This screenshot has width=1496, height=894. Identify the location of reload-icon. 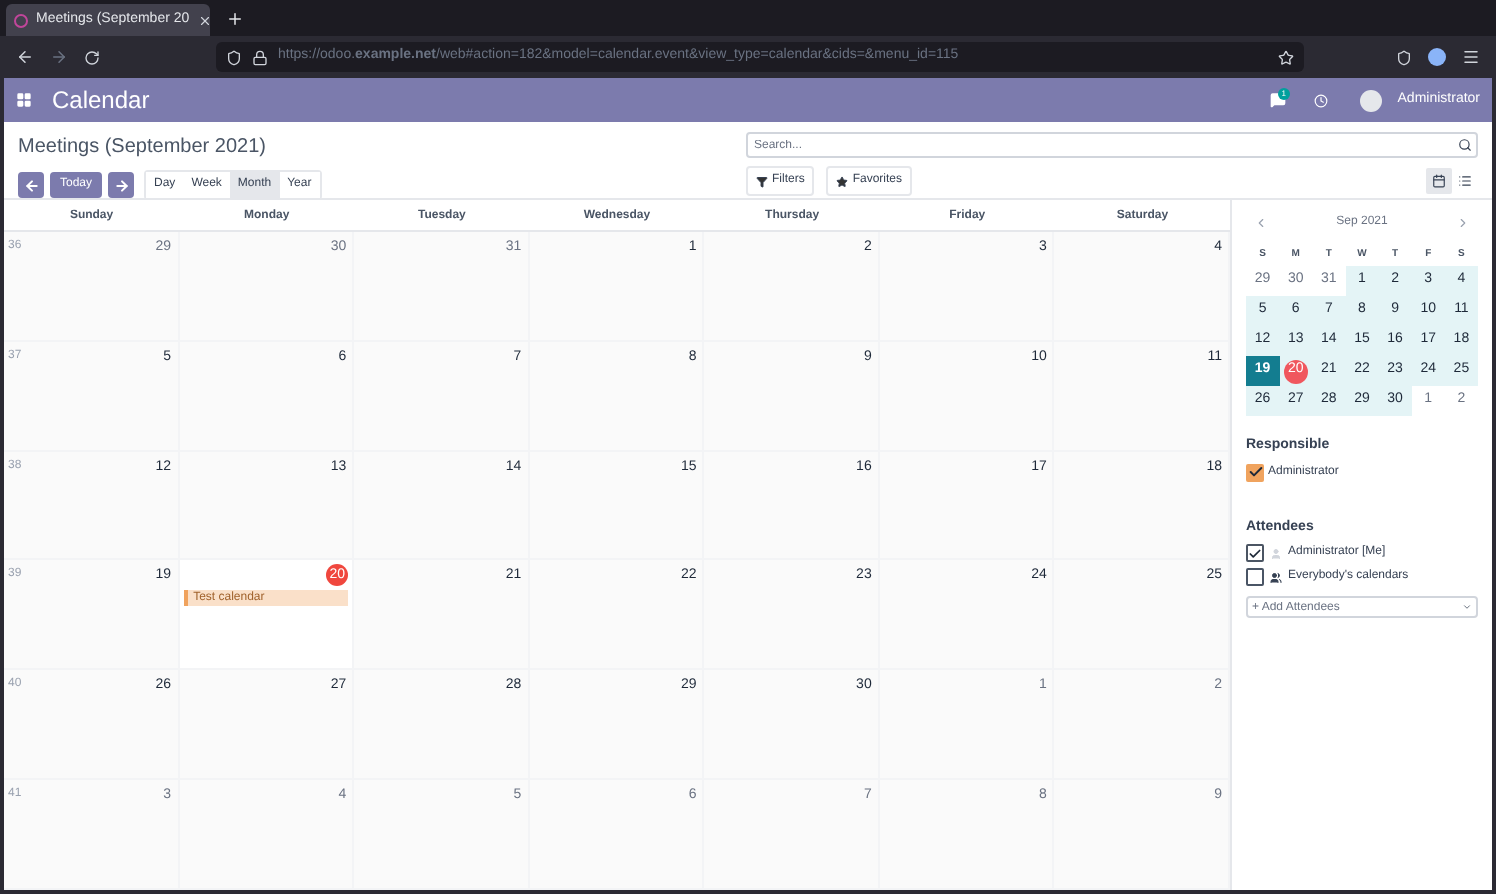
(92, 57).